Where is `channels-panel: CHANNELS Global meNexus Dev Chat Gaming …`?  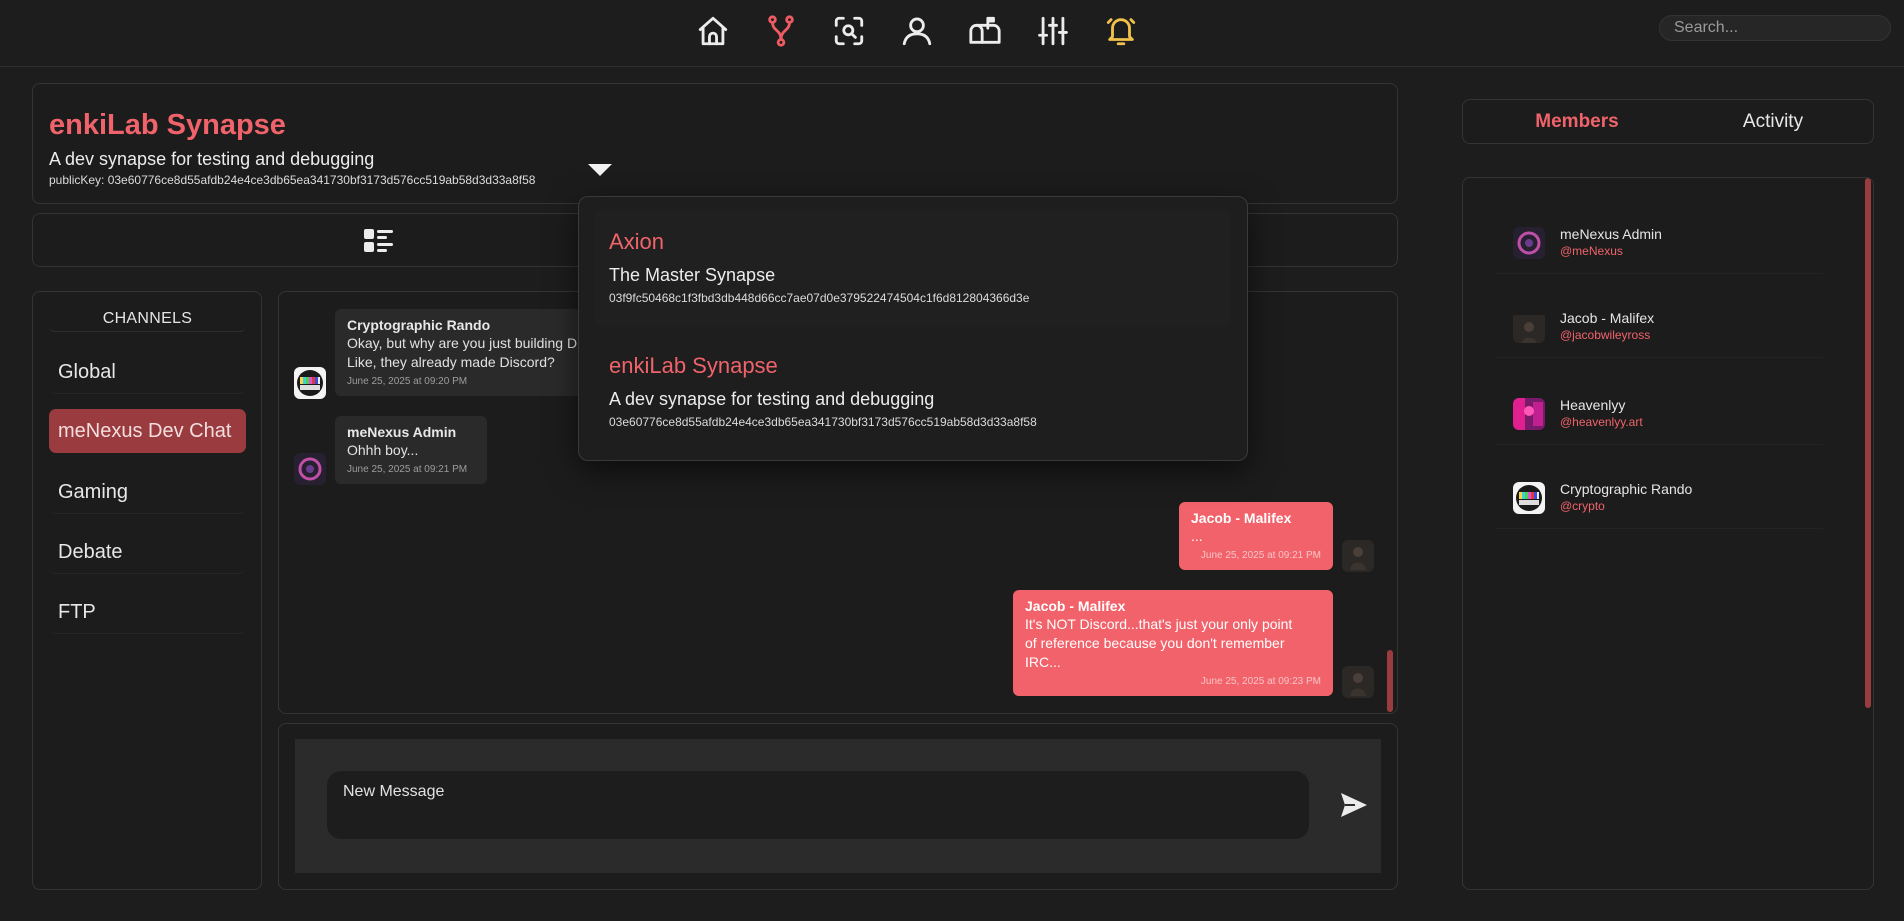
channels-panel: CHANNELS Global meNexus Dev Chat Gaming … is located at coordinates (147, 590).